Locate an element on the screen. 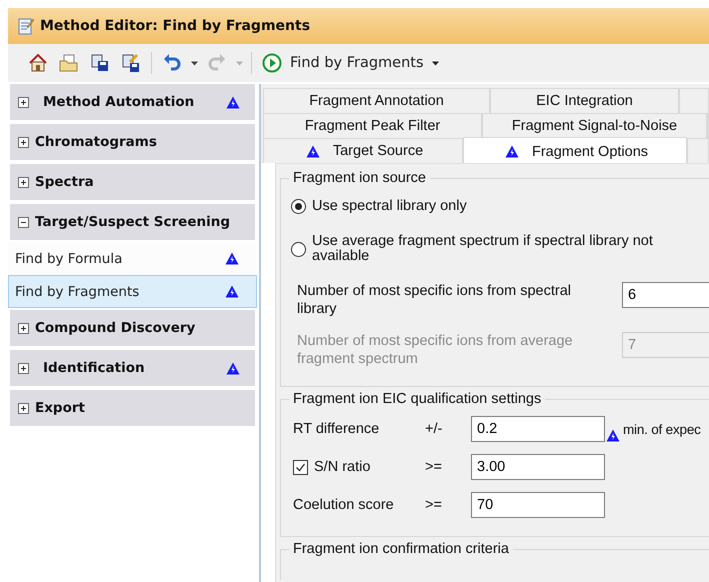 This screenshot has width=709, height=582. floppy-disk-pencil-icon is located at coordinates (131, 63).